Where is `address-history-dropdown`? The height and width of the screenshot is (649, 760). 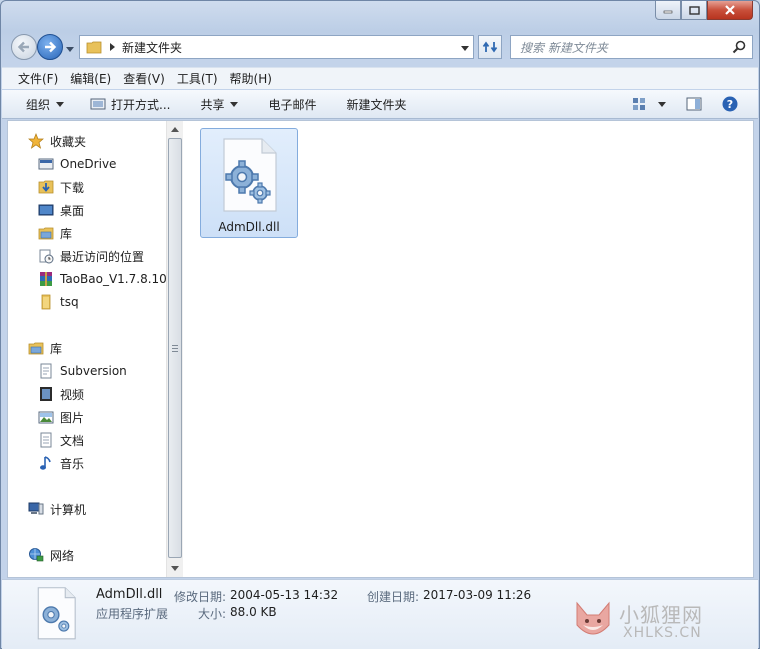
address-history-dropdown is located at coordinates (465, 48).